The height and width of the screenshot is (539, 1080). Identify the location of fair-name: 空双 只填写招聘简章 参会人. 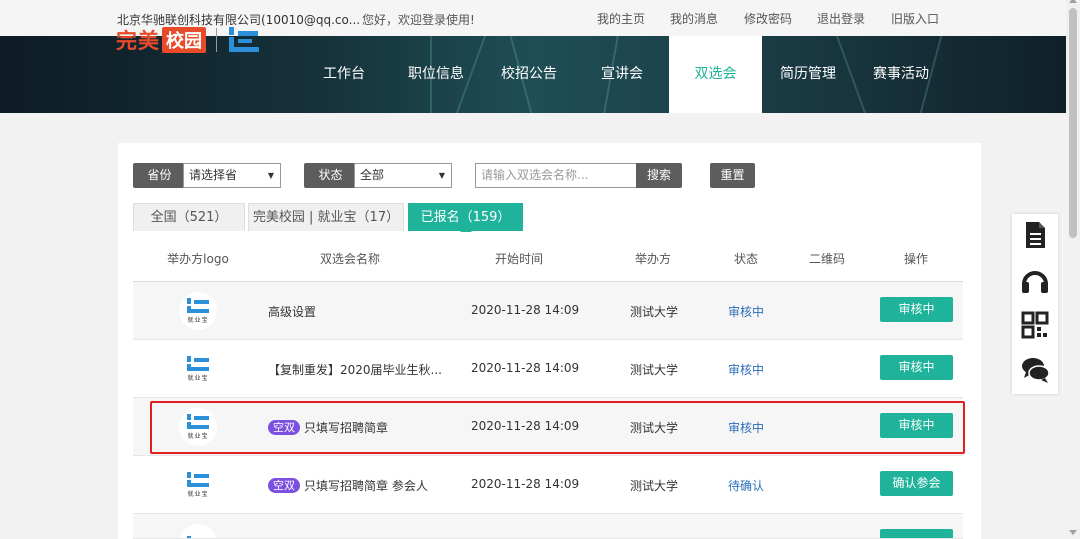
(348, 485).